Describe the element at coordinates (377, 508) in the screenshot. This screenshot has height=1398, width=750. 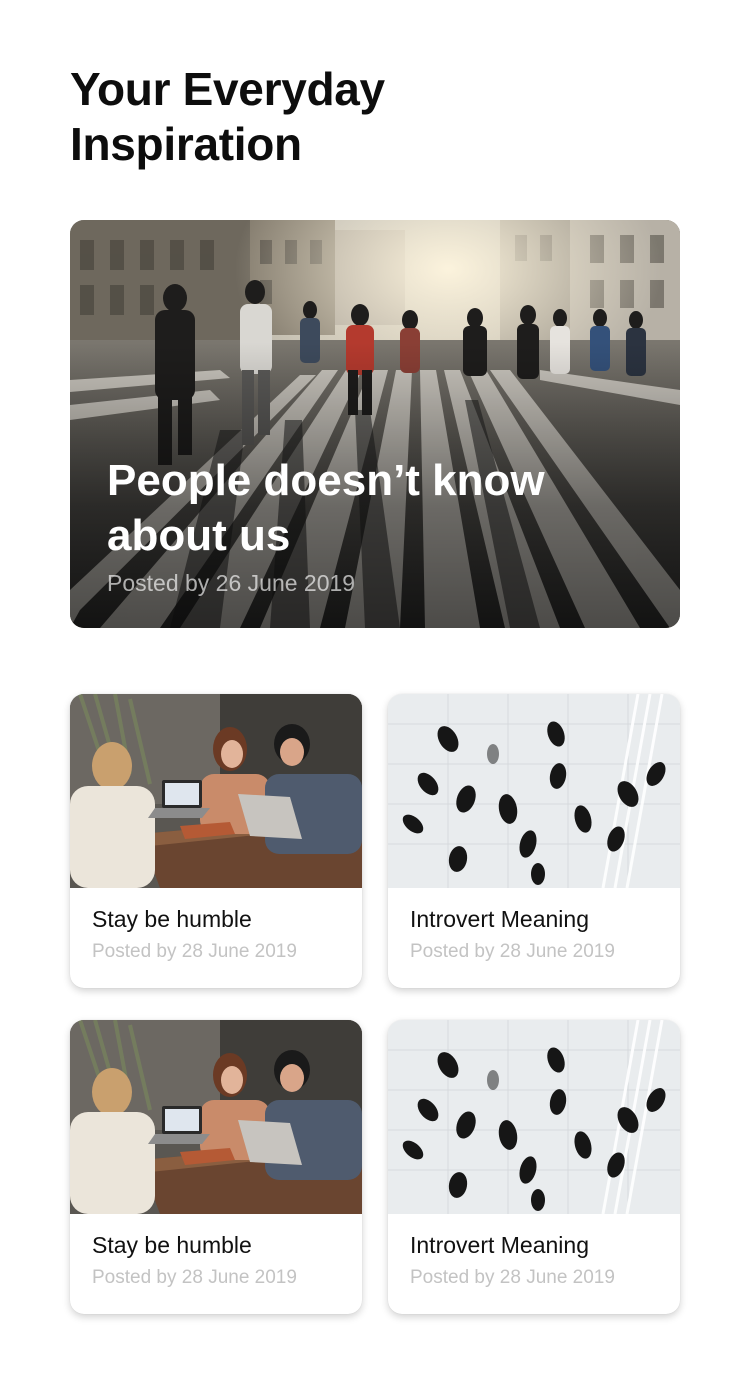
I see `featured-post-title: People doesn’t know about us` at that location.